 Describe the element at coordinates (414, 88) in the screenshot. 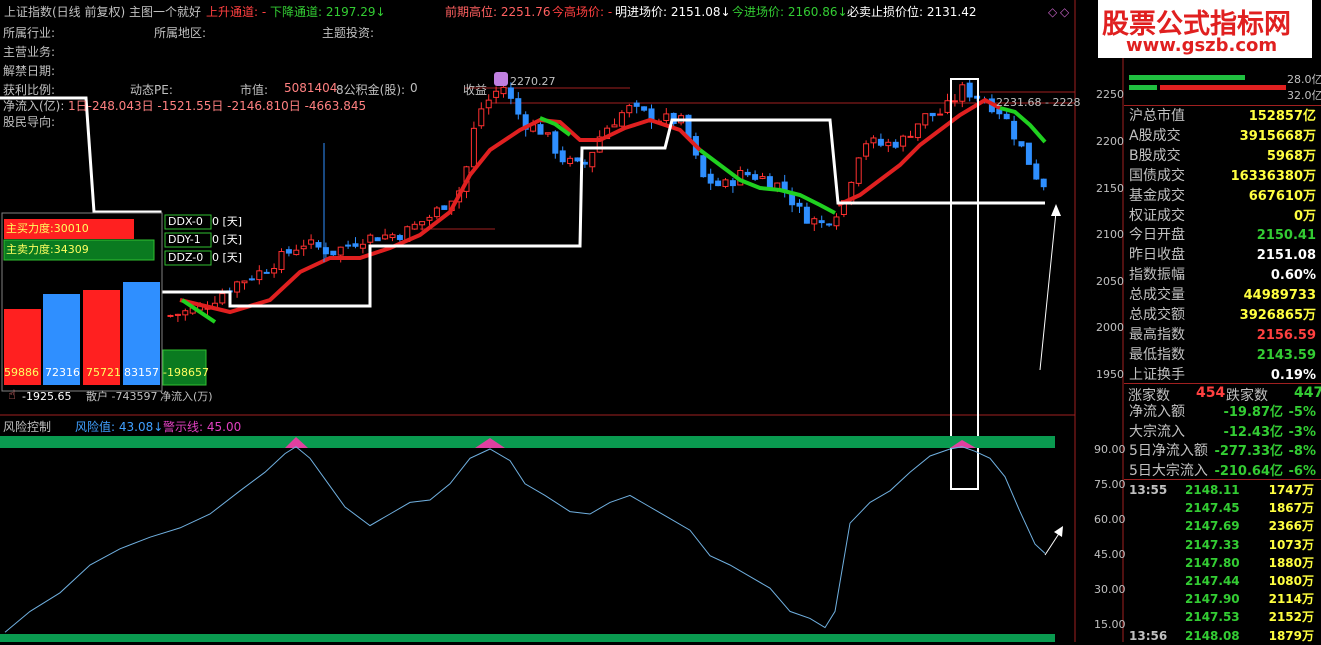

I see `fund-value: 0` at that location.